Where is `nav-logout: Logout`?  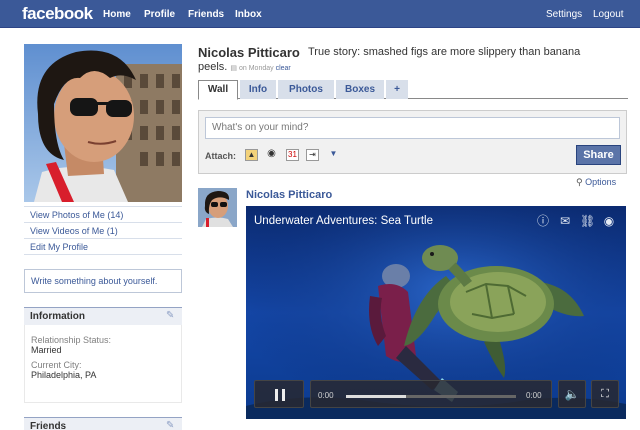
nav-logout: Logout is located at coordinates (608, 14).